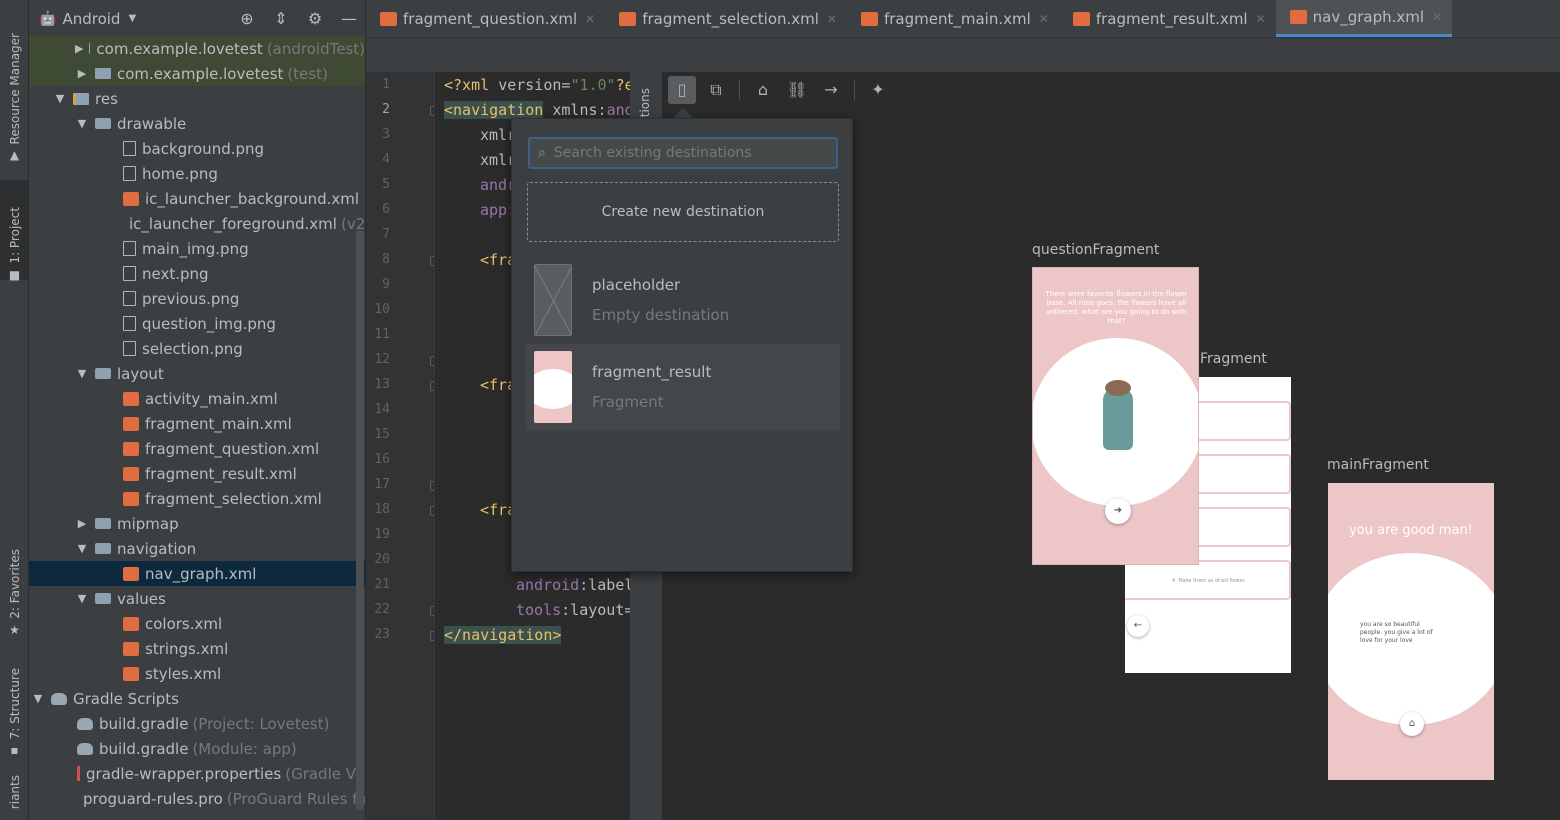 The height and width of the screenshot is (820, 1560). I want to click on chevron-down-icon: ▼, so click(132, 18).